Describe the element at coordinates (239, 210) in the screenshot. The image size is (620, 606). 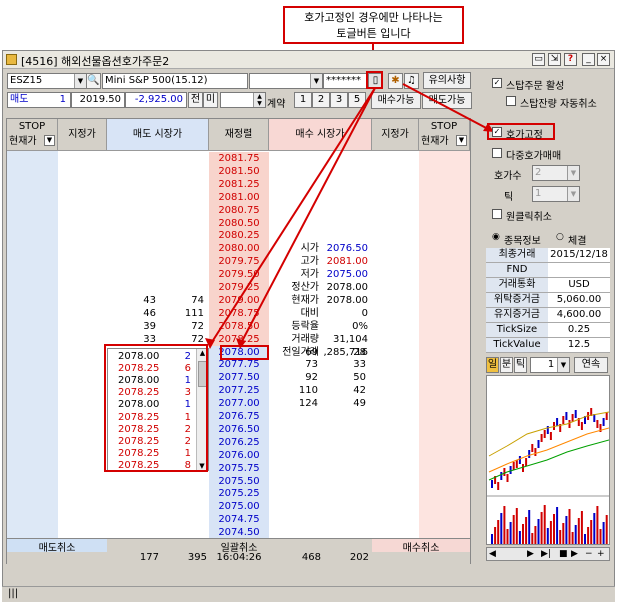
I see `price-cell: 2080.75` at that location.